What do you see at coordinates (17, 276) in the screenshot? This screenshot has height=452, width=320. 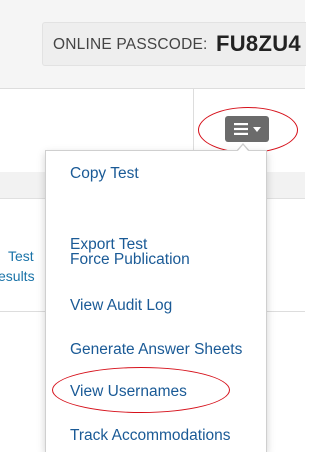 I see `partial-results-text: esults` at bounding box center [17, 276].